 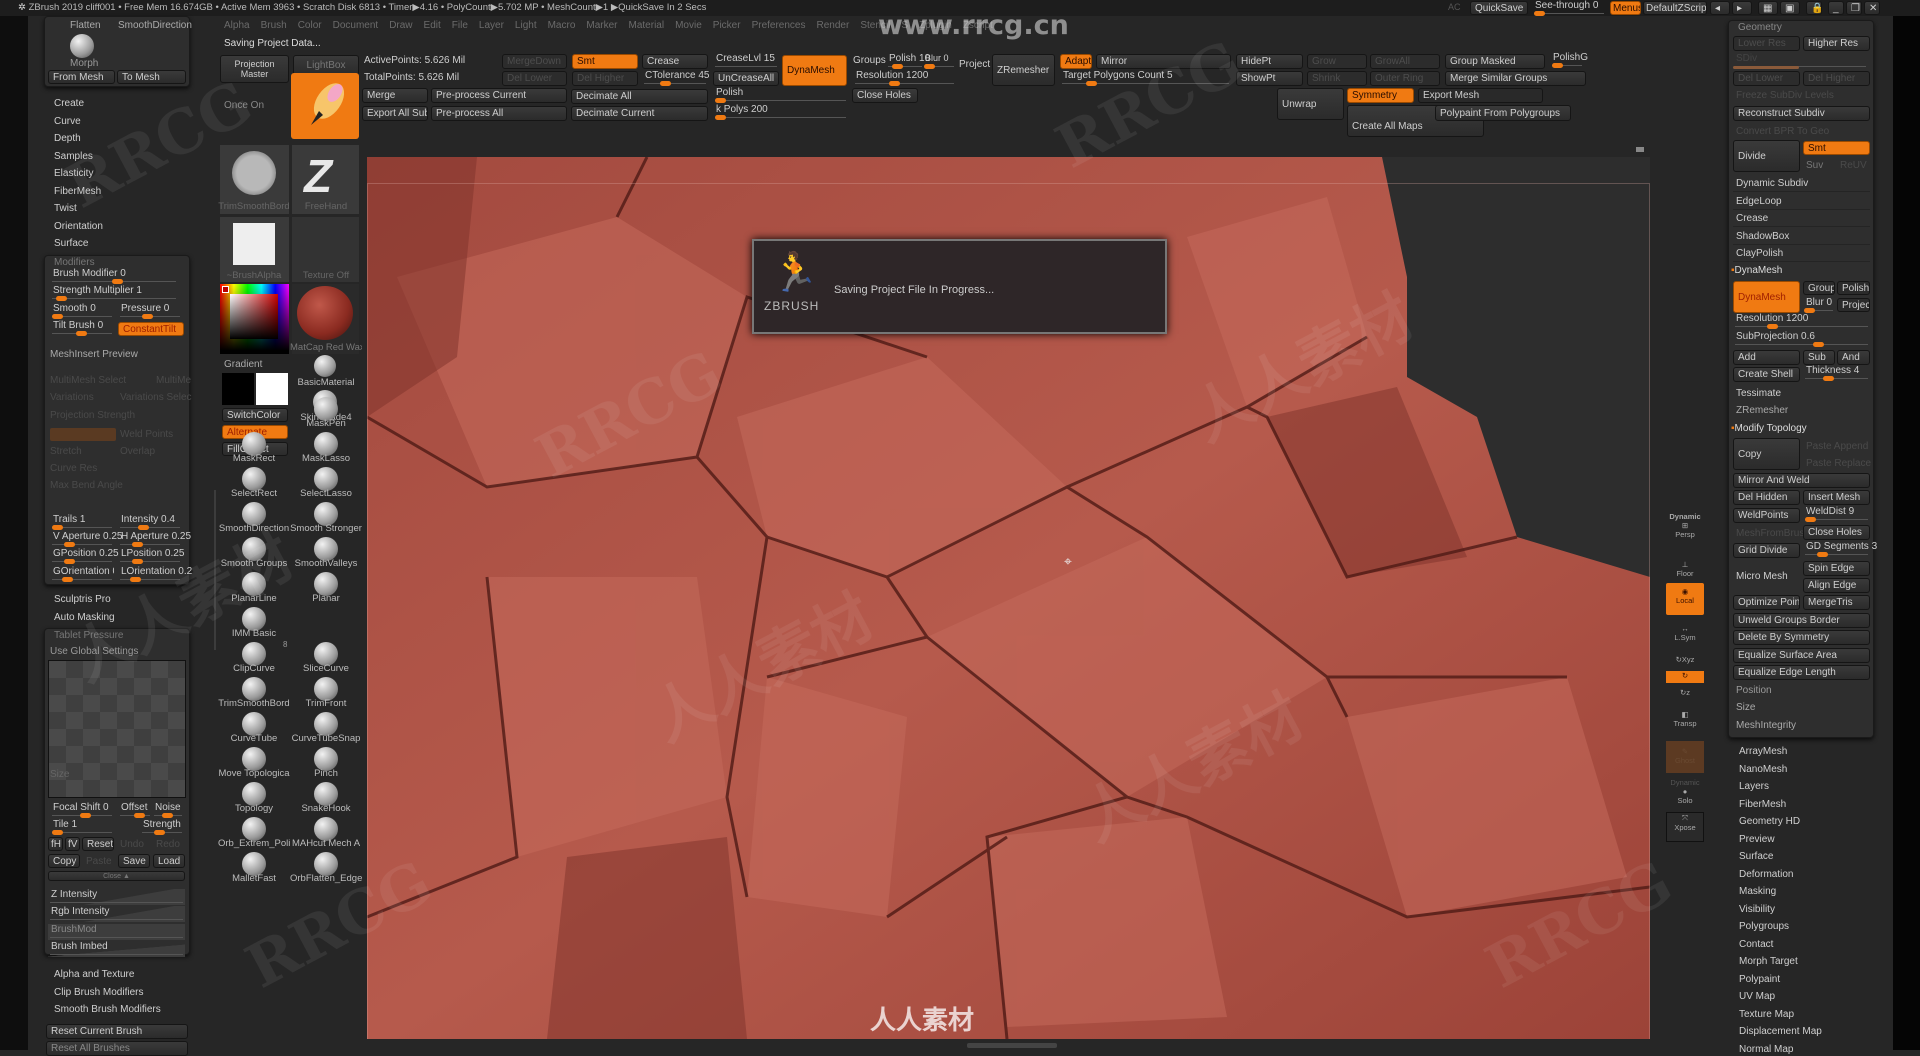 What do you see at coordinates (117, 1031) in the screenshot?
I see `reset-current-brush-button: Reset Current Brush` at bounding box center [117, 1031].